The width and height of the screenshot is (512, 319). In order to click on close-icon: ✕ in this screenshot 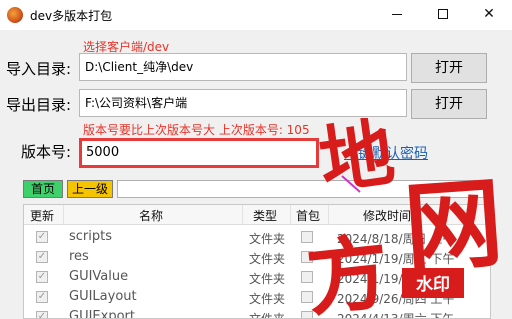, I will do `click(489, 14)`.